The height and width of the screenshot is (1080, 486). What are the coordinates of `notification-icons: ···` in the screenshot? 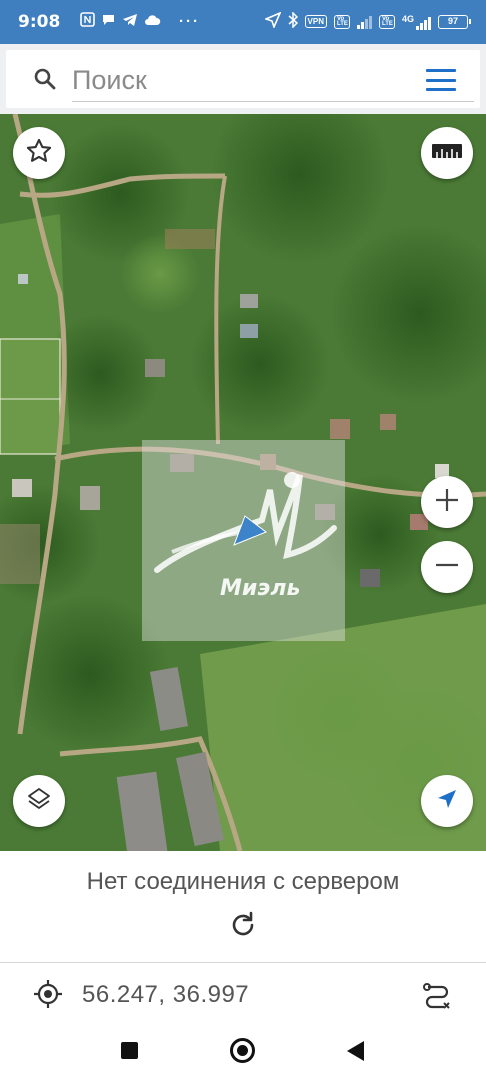 It's located at (140, 21).